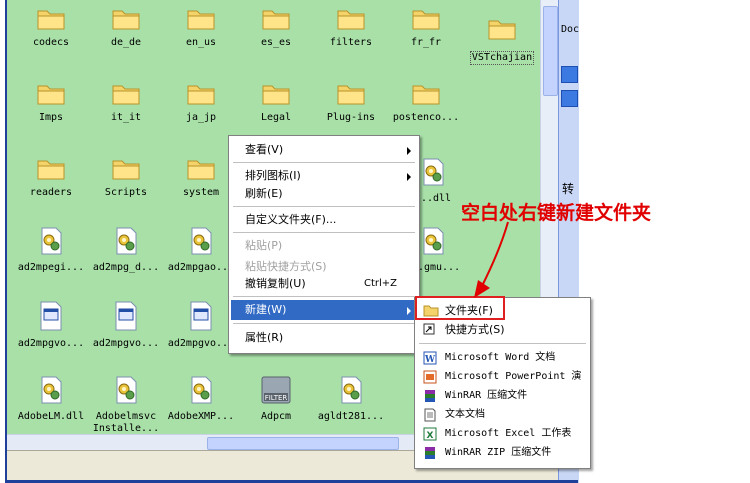  Describe the element at coordinates (502, 358) in the screenshot. I see `submenu-item: W Microsoft Word 文档` at that location.